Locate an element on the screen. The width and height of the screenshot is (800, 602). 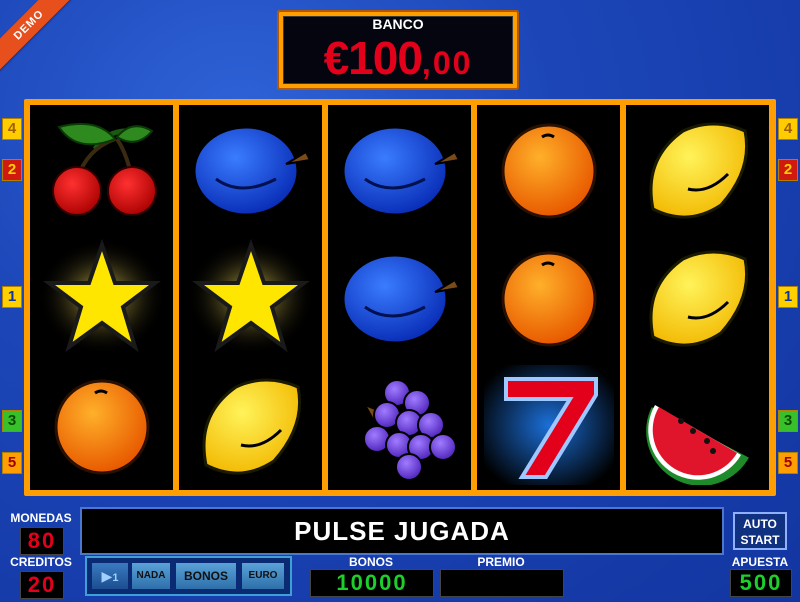
control-button-bar: ▶1 NADA BONOS EURO is located at coordinates (188, 576).